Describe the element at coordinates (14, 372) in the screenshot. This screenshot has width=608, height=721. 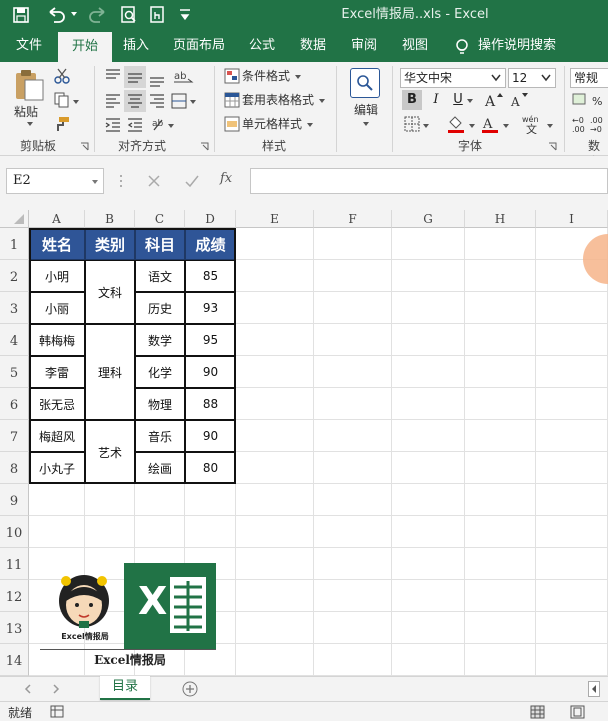
I see `row-header-5: 5` at that location.